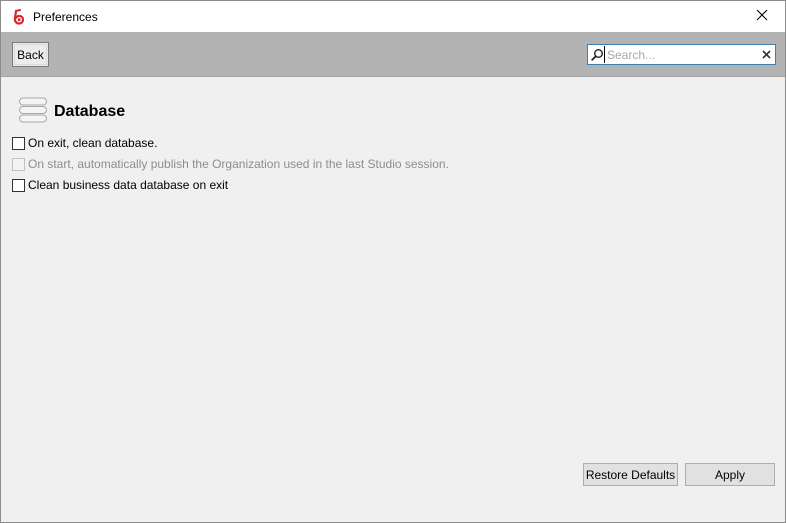  I want to click on option-label: On exit, clean database., so click(93, 143).